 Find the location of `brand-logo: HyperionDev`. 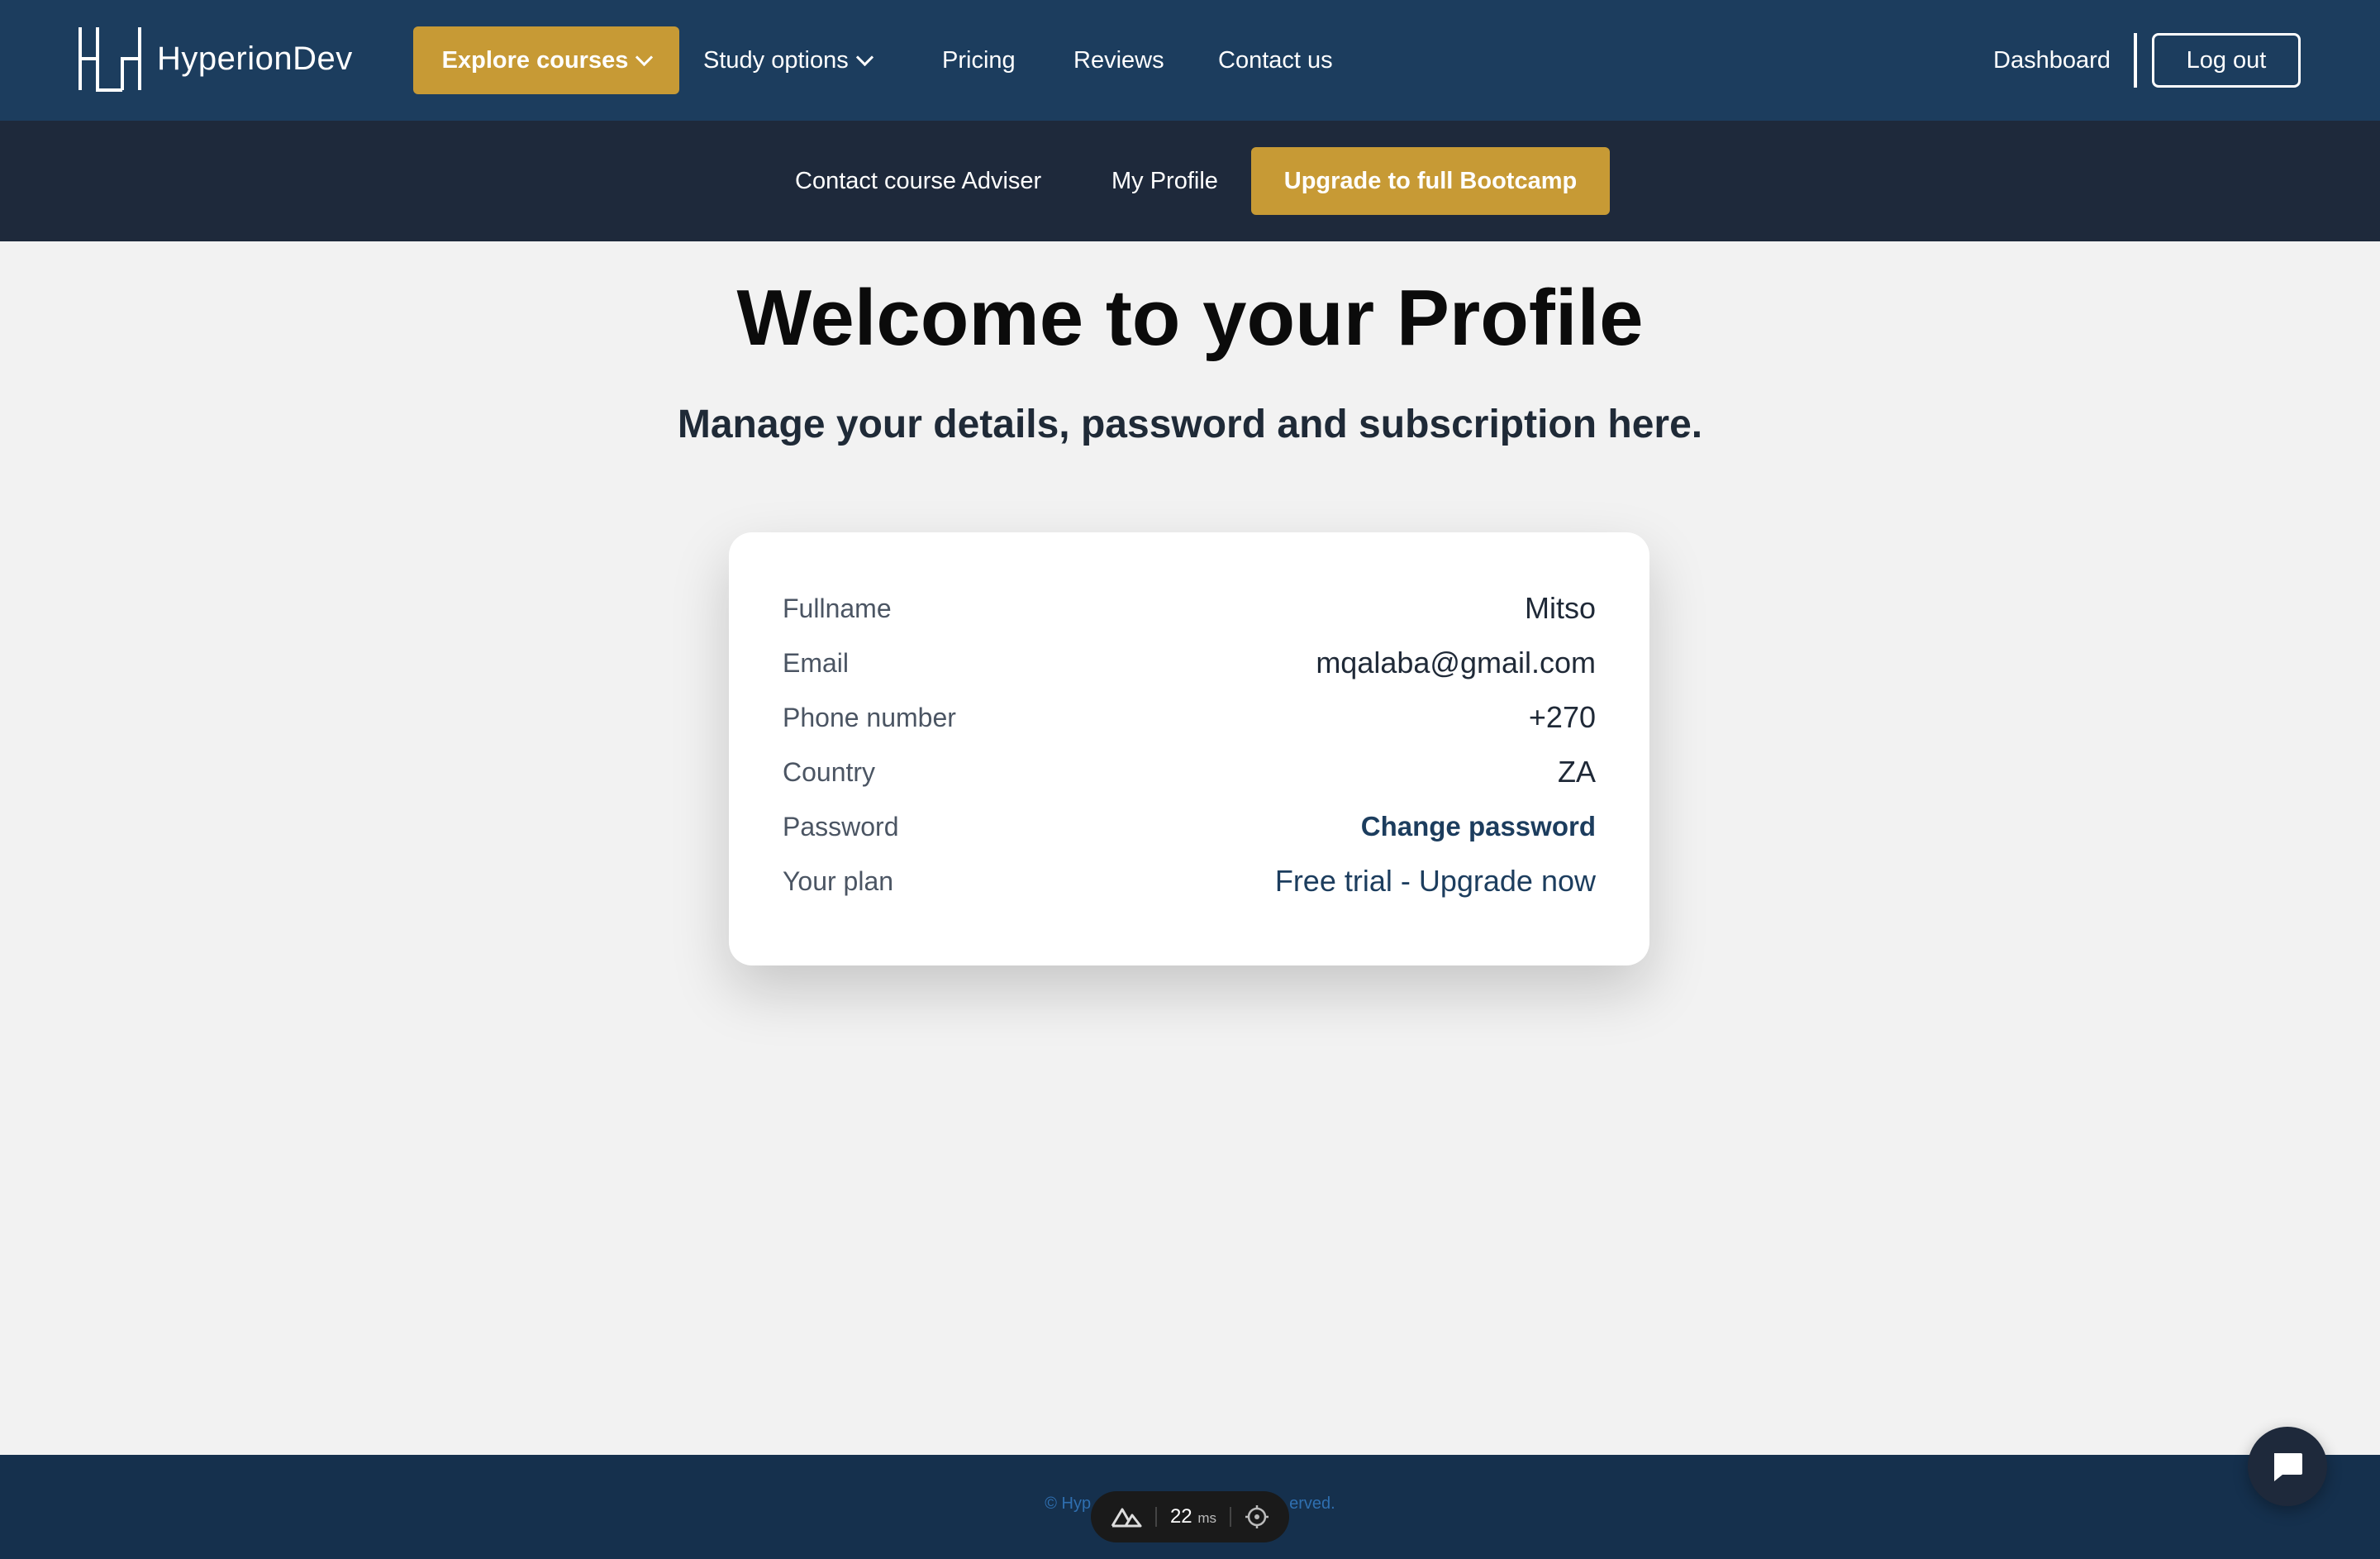

brand-logo: HyperionDev is located at coordinates (215, 59).